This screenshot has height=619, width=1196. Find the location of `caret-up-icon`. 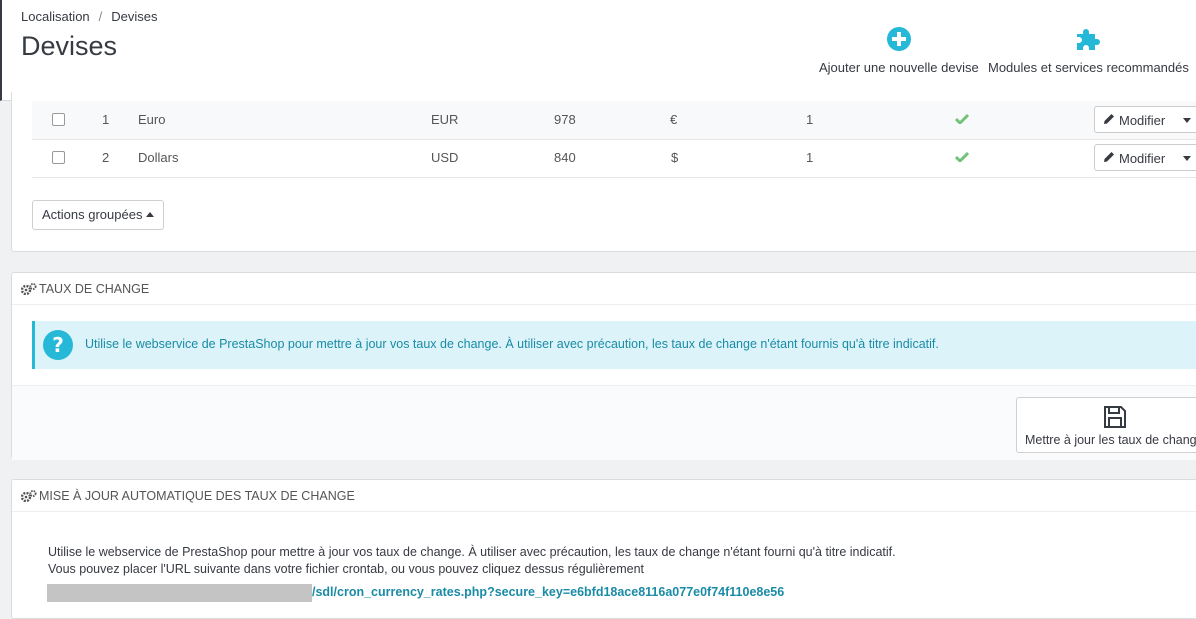

caret-up-icon is located at coordinates (150, 214).